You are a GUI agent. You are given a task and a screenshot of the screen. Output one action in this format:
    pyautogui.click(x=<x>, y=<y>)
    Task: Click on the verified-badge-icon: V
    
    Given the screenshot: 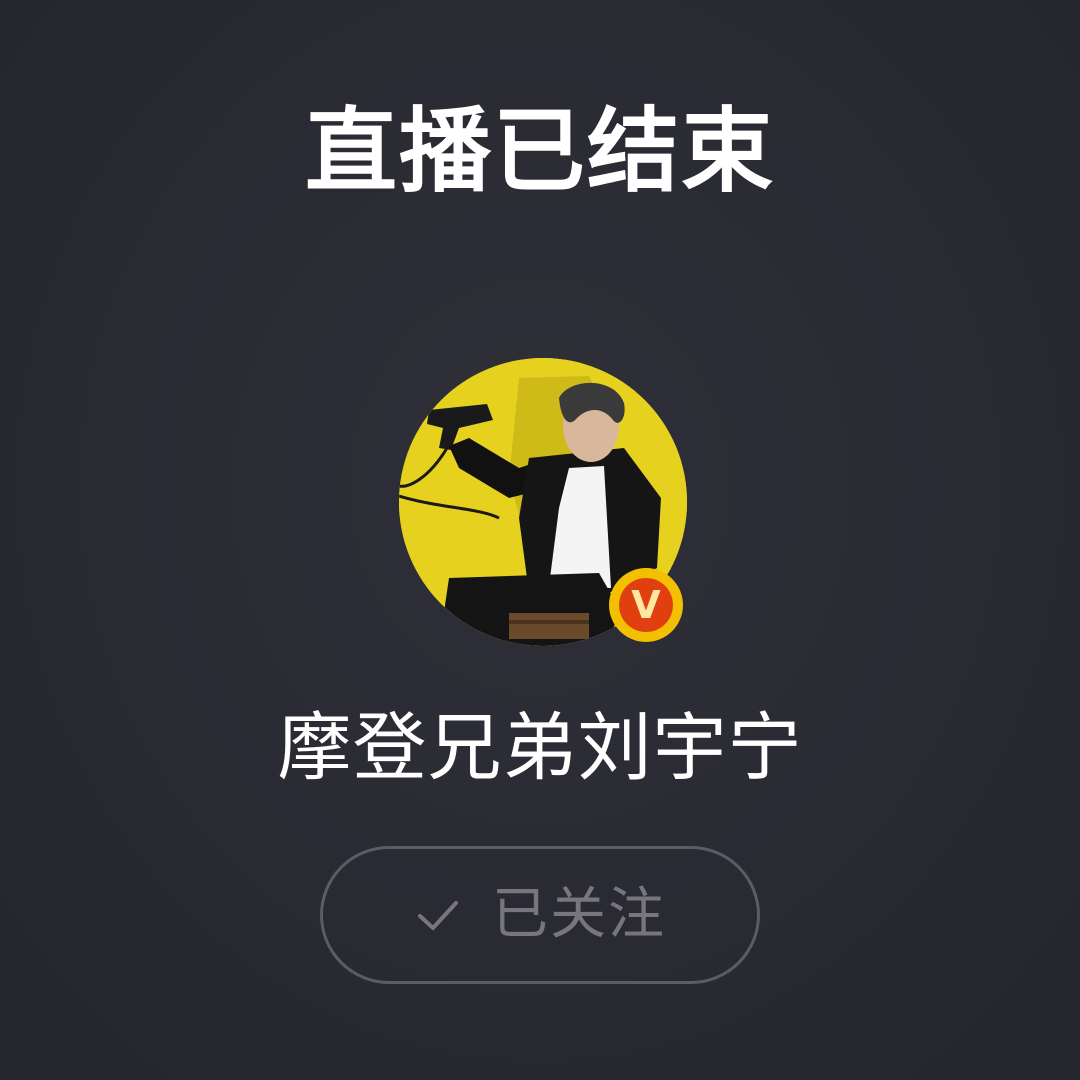 What is the action you would take?
    pyautogui.click(x=646, y=605)
    